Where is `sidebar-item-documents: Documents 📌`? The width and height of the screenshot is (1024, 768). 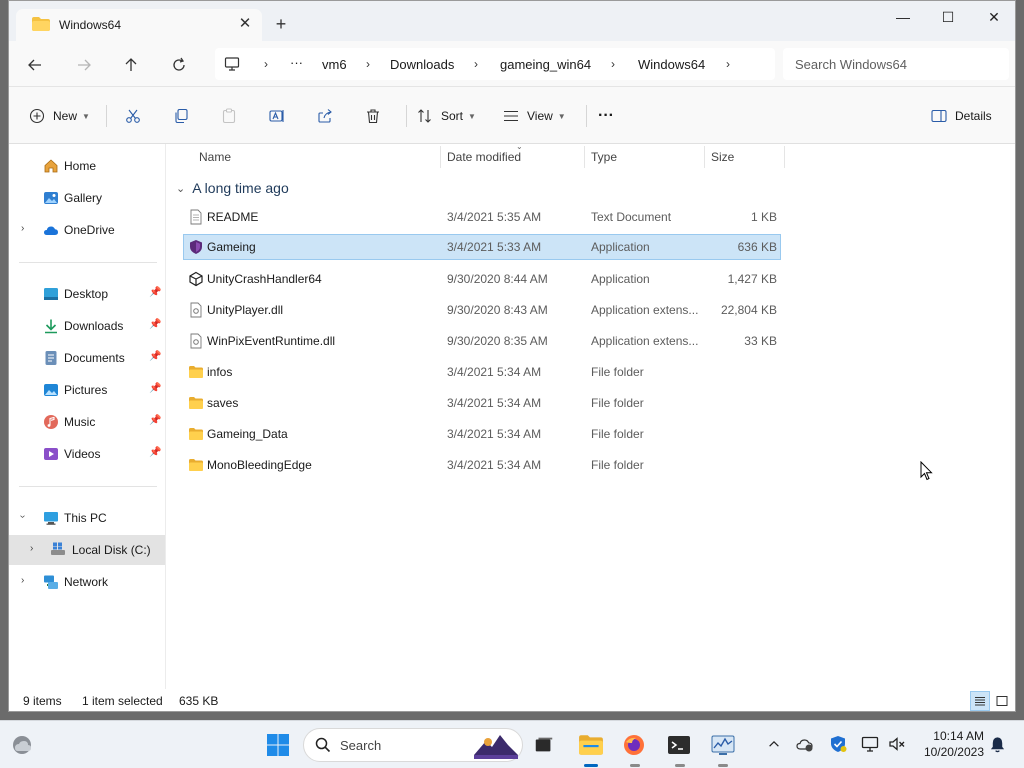 sidebar-item-documents: Documents 📌 is located at coordinates (87, 358).